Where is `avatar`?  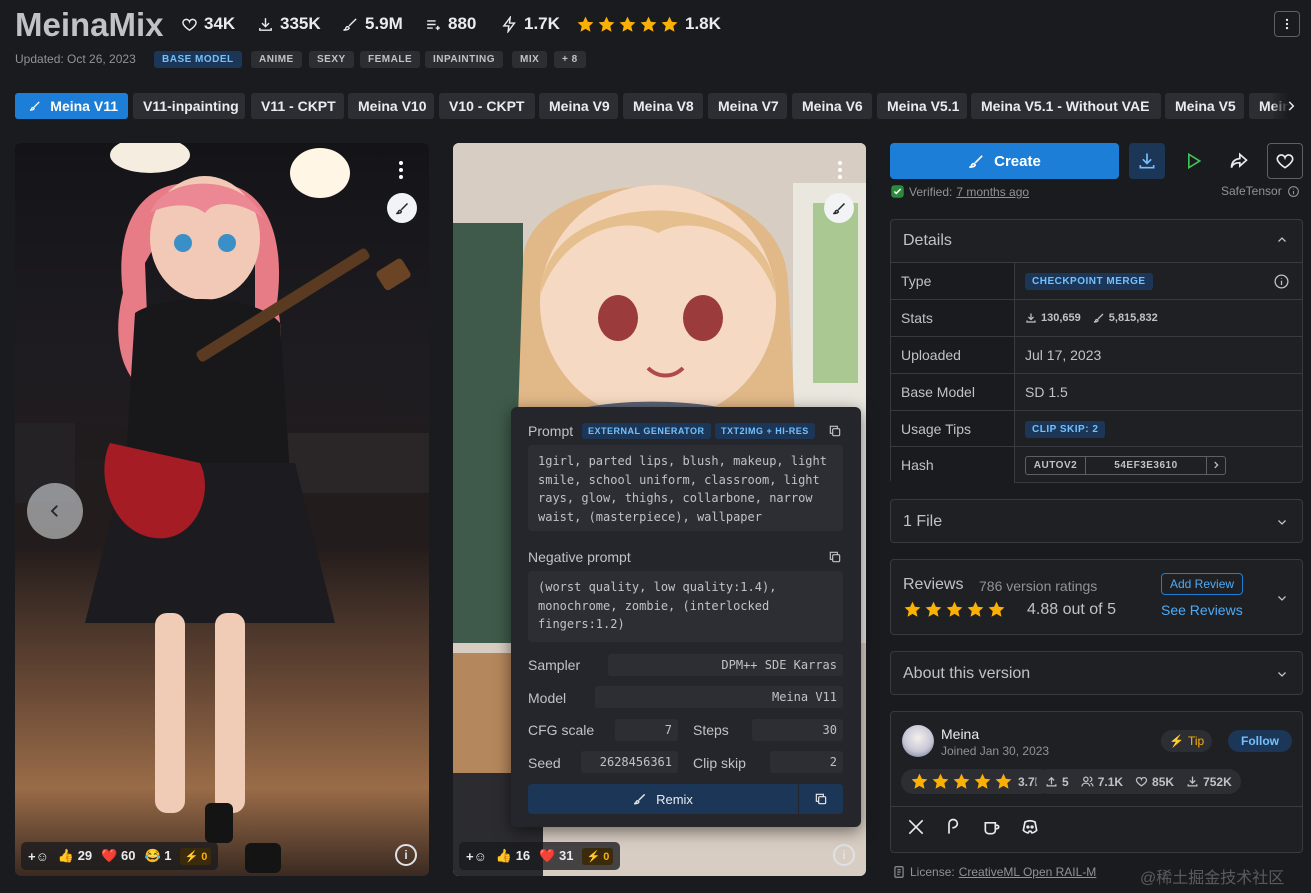
avatar is located at coordinates (918, 741).